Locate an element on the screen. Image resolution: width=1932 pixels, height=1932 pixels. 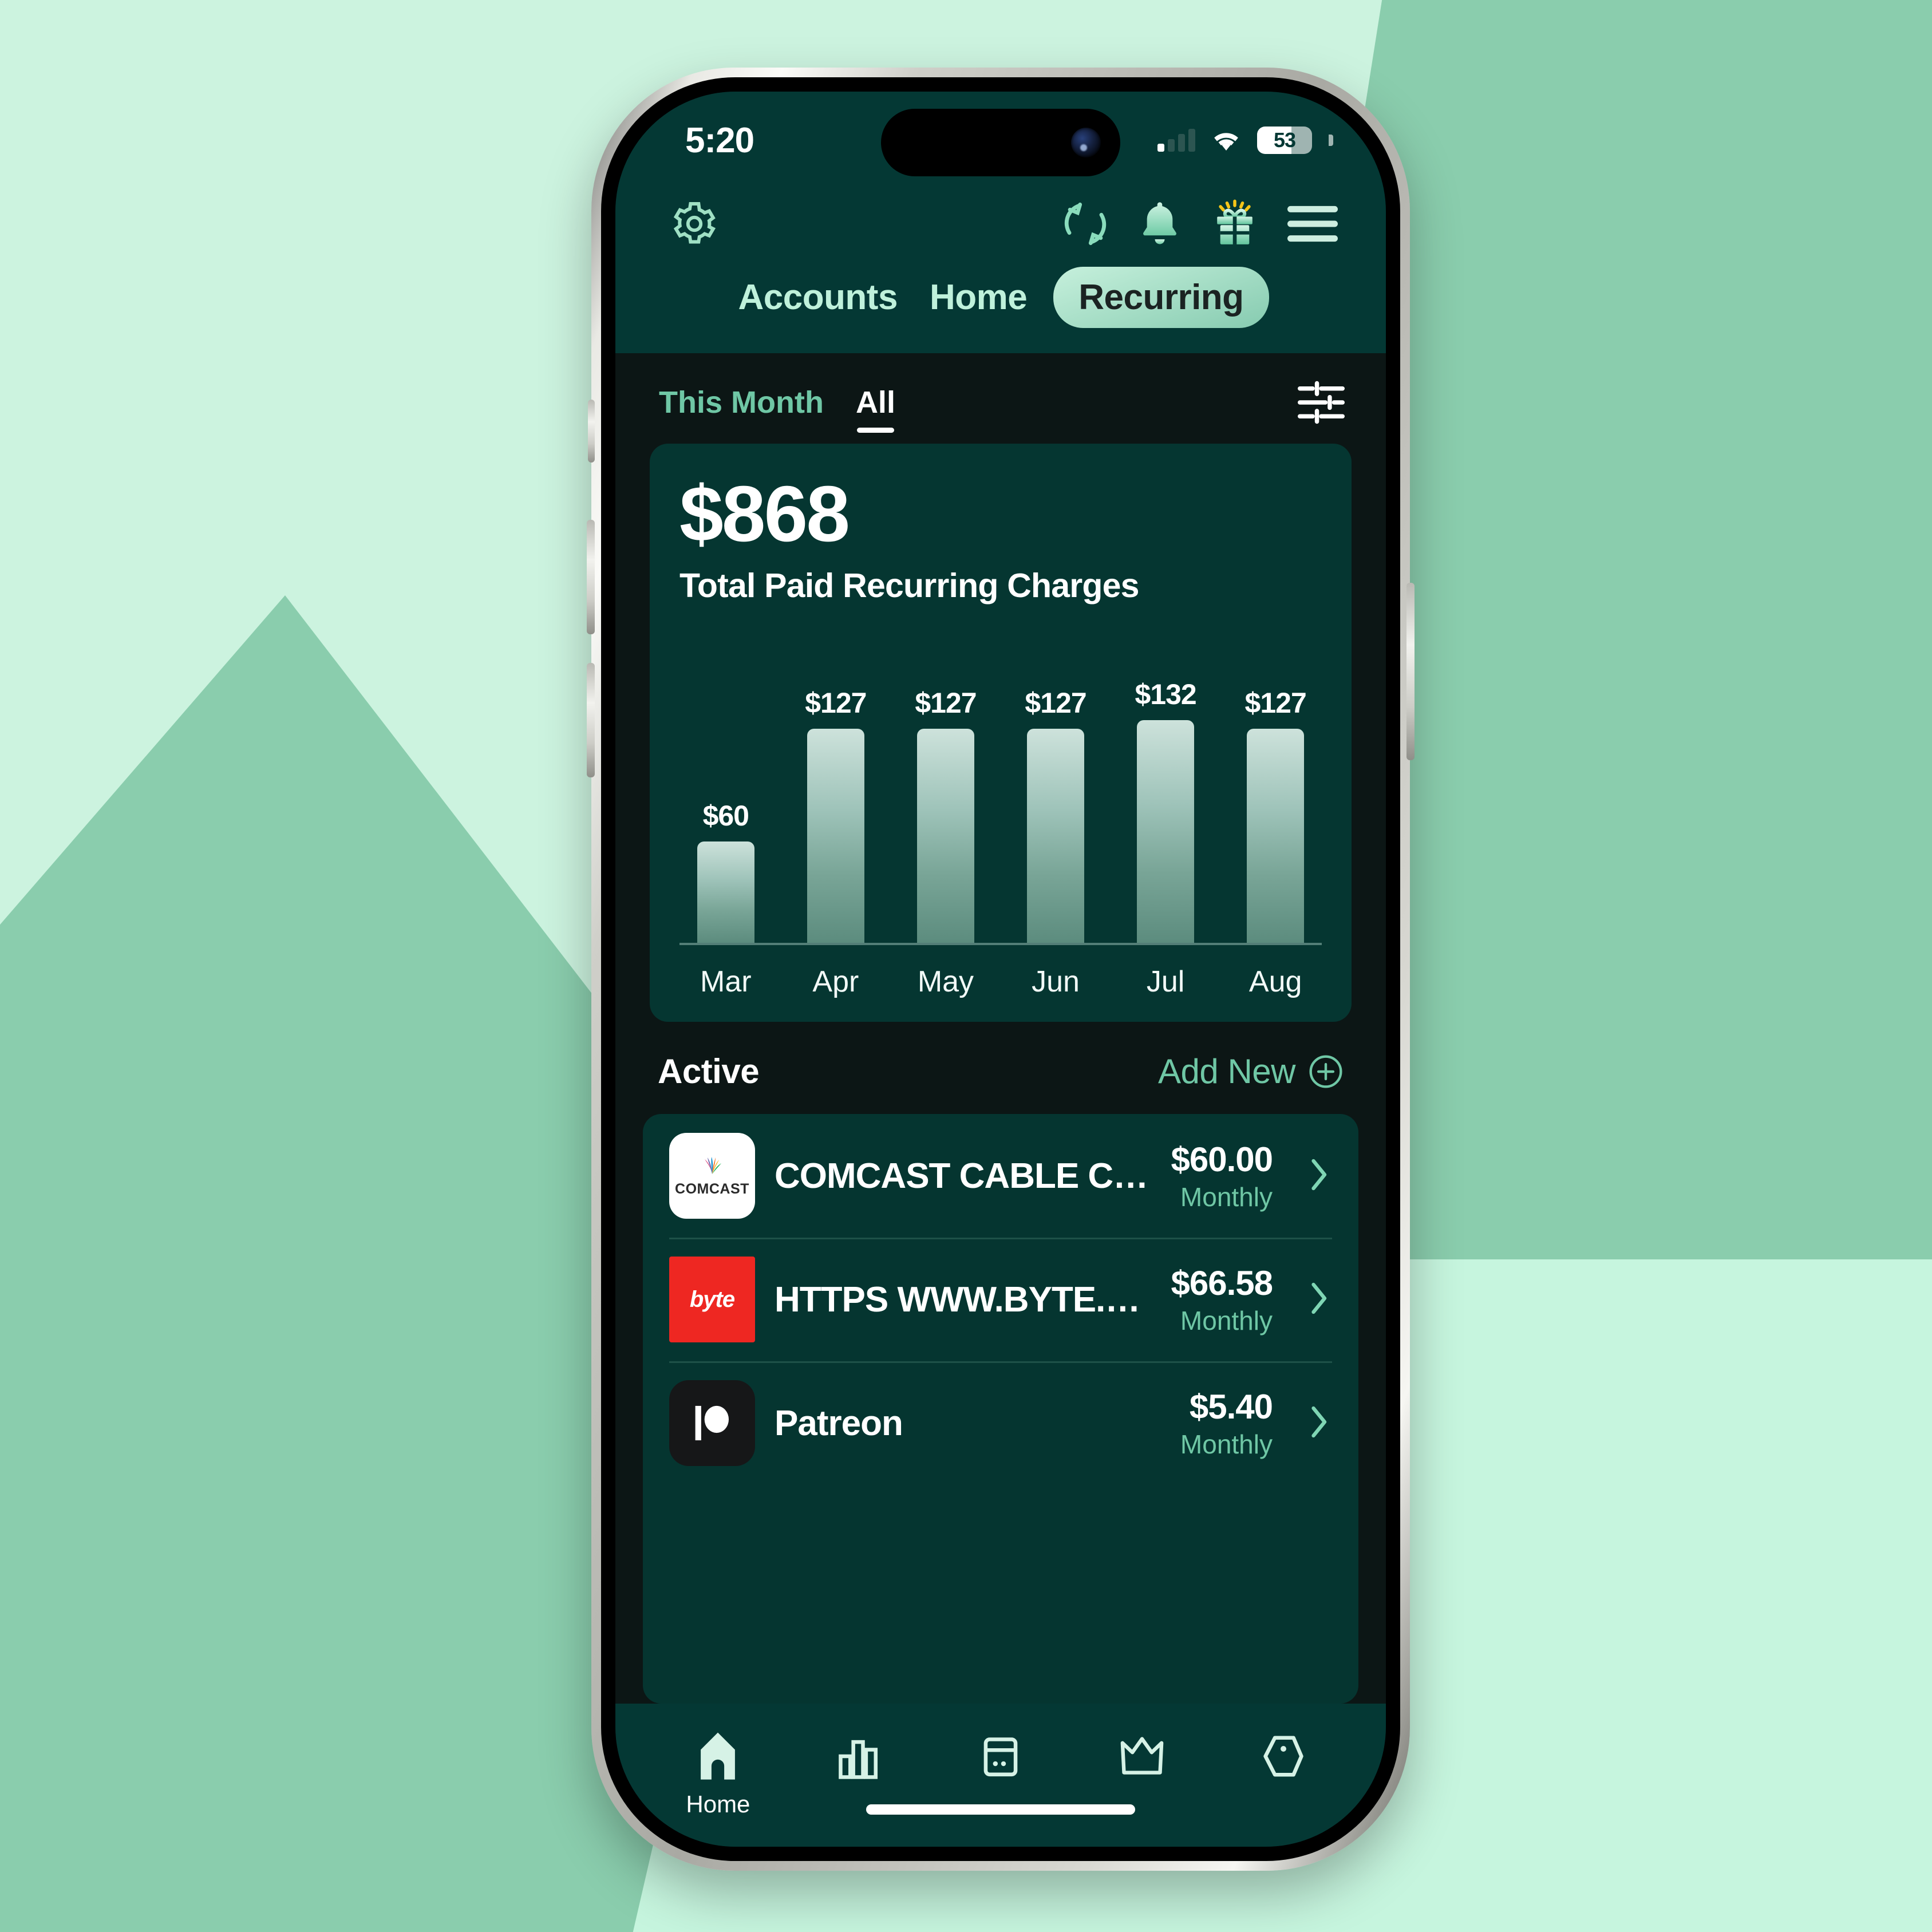
patreon-logo-icon is located at coordinates (712, 1423).